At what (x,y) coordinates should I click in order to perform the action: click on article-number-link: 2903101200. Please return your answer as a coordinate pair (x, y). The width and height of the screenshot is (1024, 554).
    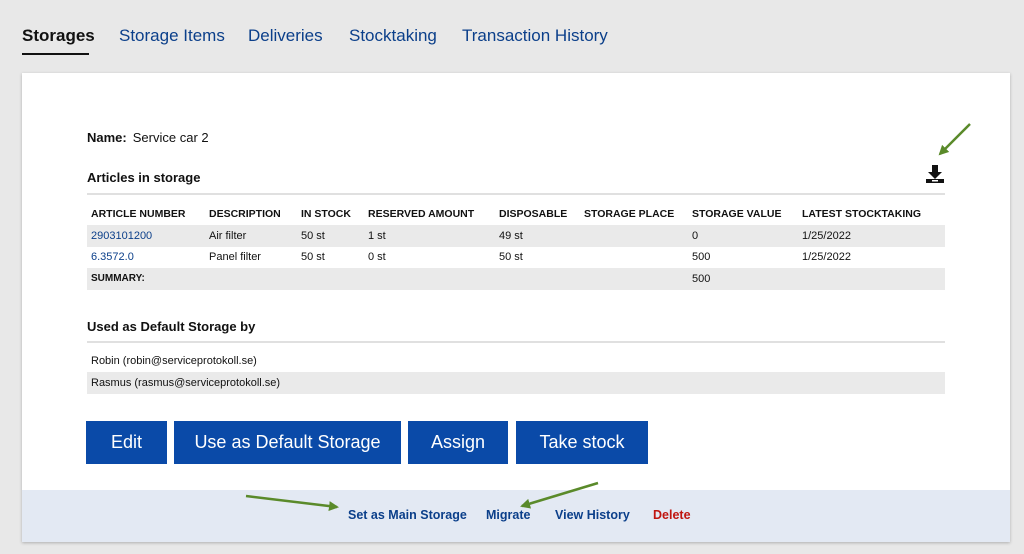
    Looking at the image, I should click on (121, 236).